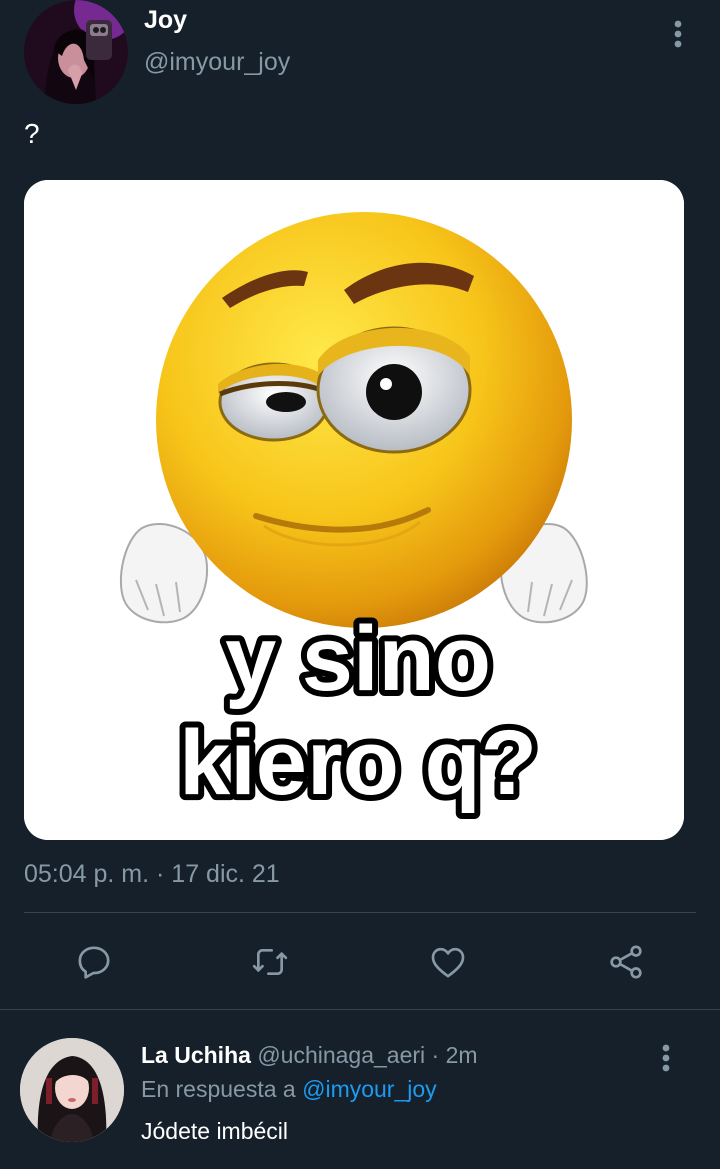 Image resolution: width=720 pixels, height=1169 pixels. I want to click on author-handle: @imyour_joy, so click(217, 62).